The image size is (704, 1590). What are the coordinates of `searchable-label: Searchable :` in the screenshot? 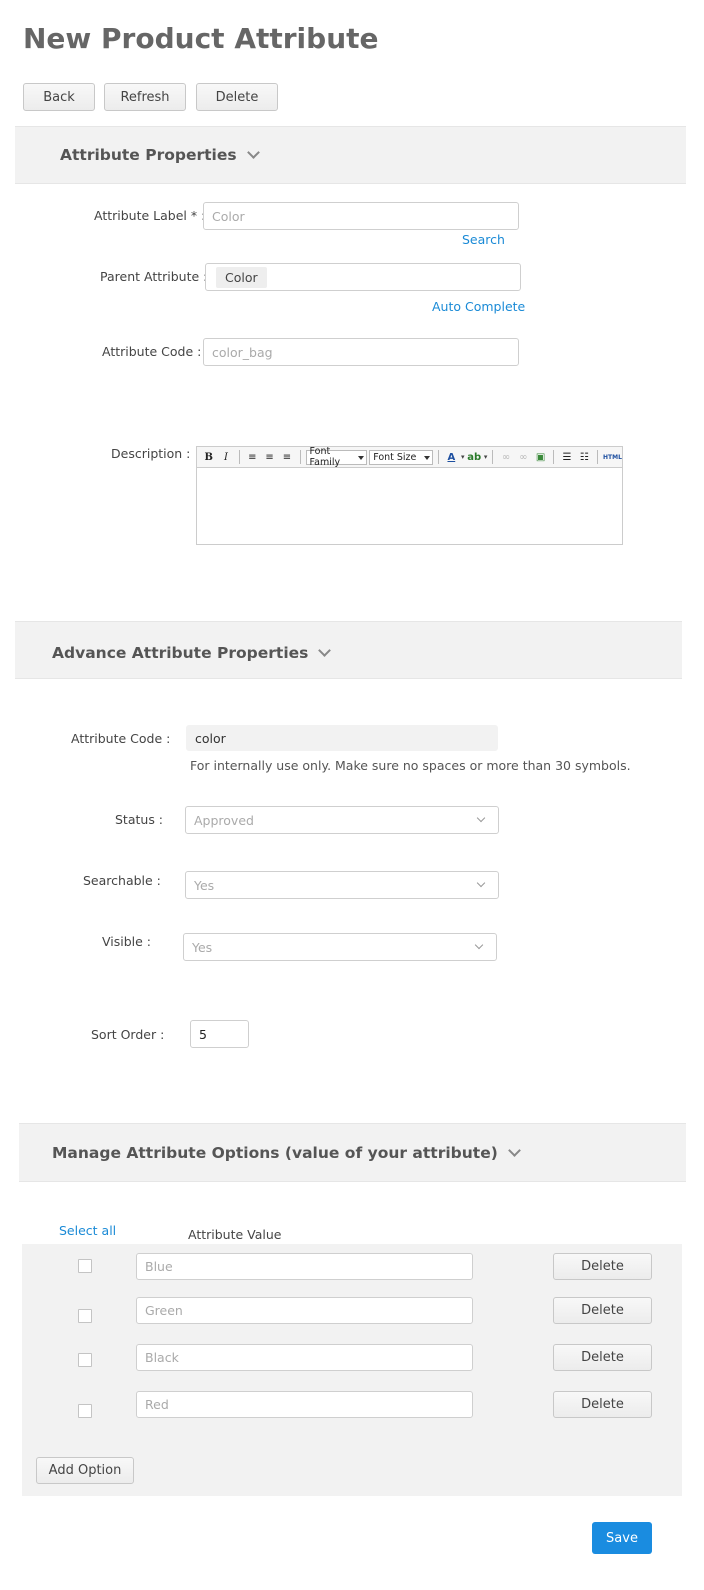 It's located at (122, 880).